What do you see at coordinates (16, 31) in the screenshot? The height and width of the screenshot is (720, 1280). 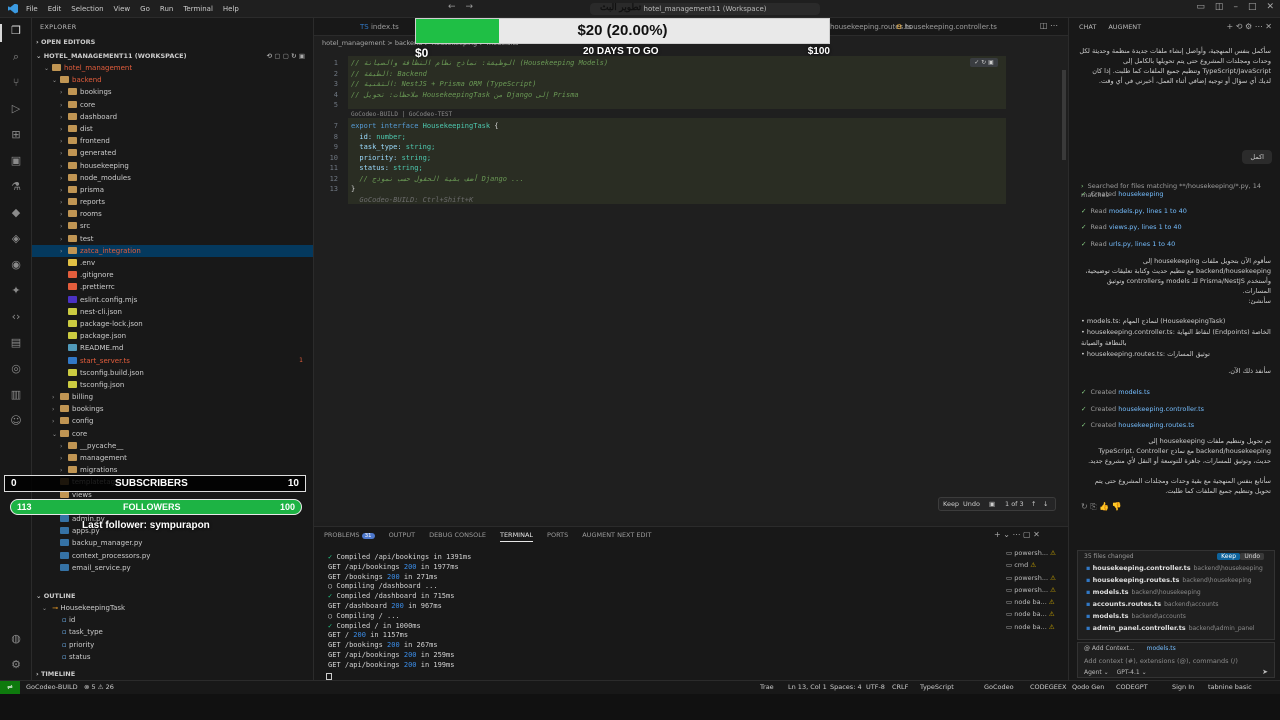 I see `explorer-icon: ❐` at bounding box center [16, 31].